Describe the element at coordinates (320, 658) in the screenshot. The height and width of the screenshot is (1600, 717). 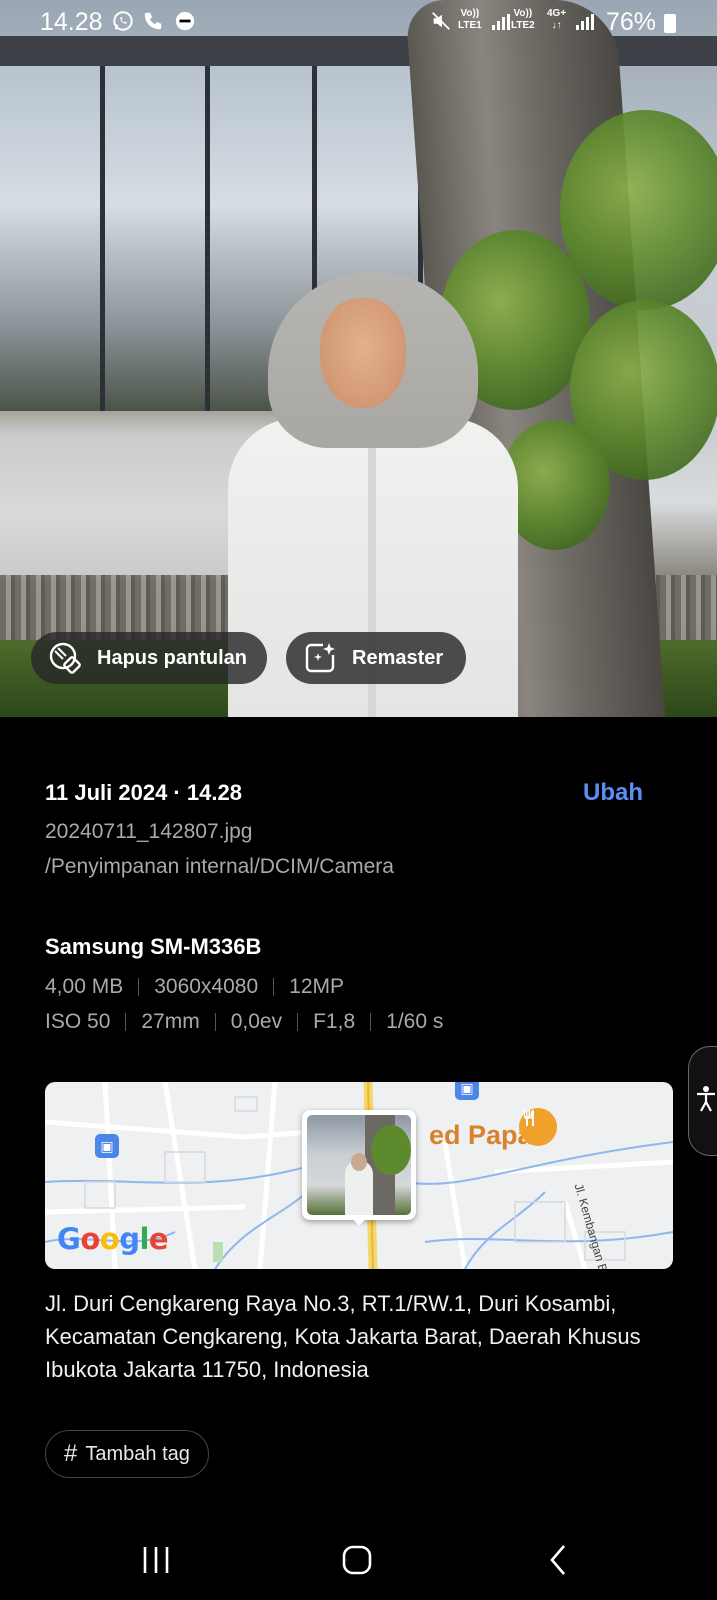
I see `remaster-icon` at that location.